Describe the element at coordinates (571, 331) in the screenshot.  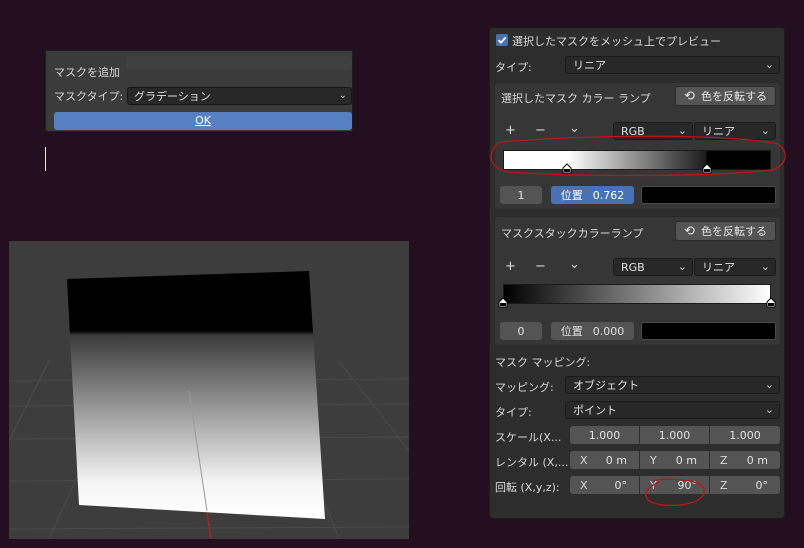
I see `ramp2-position-label: 位置` at that location.